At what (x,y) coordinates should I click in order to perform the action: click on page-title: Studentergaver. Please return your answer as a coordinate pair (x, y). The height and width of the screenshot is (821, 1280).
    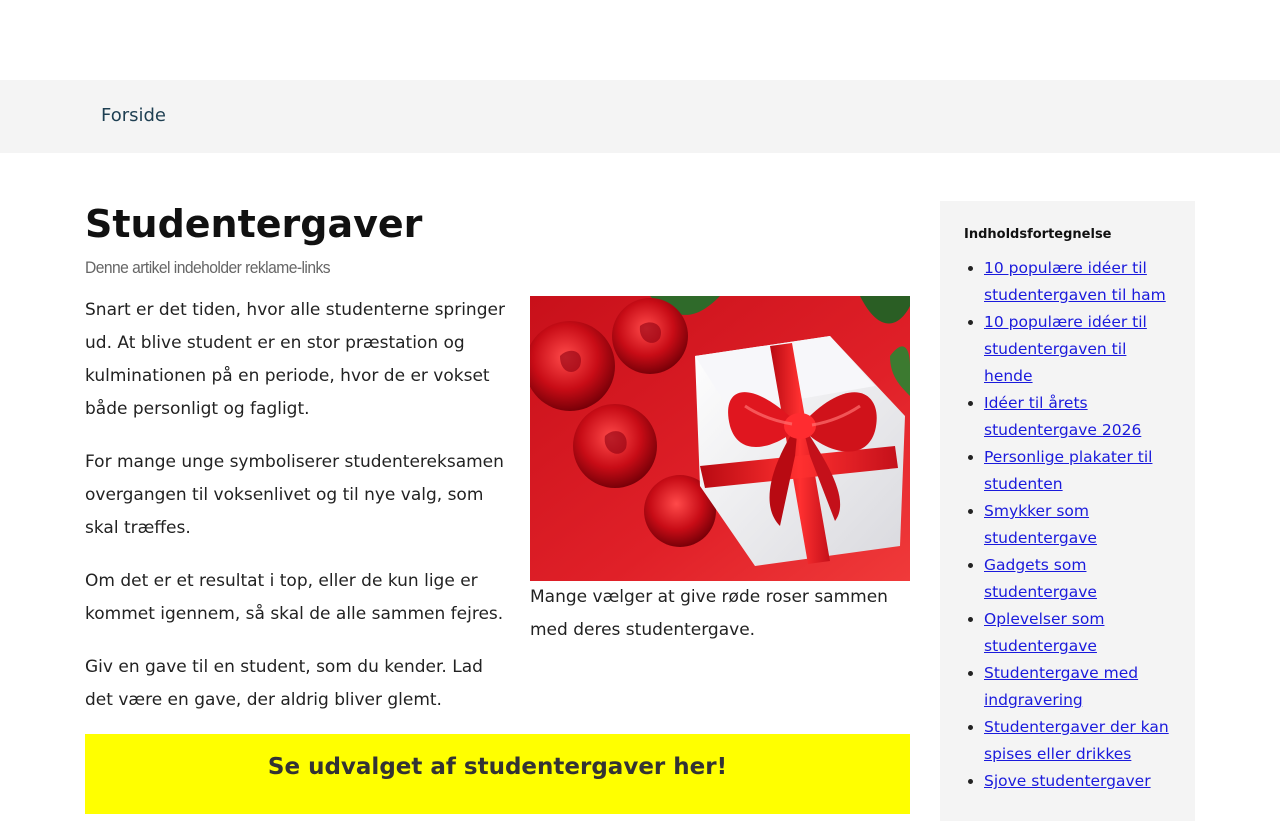
    Looking at the image, I should click on (254, 224).